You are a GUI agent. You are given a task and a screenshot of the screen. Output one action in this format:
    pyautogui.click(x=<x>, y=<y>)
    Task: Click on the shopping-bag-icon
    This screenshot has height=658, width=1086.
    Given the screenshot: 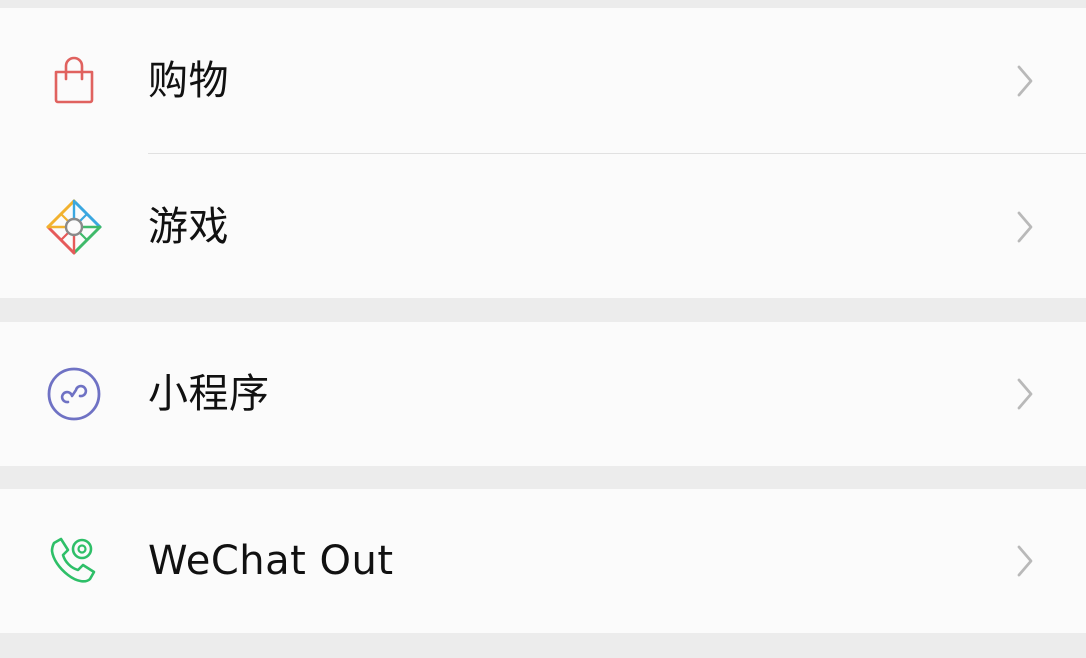 What is the action you would take?
    pyautogui.click(x=74, y=81)
    